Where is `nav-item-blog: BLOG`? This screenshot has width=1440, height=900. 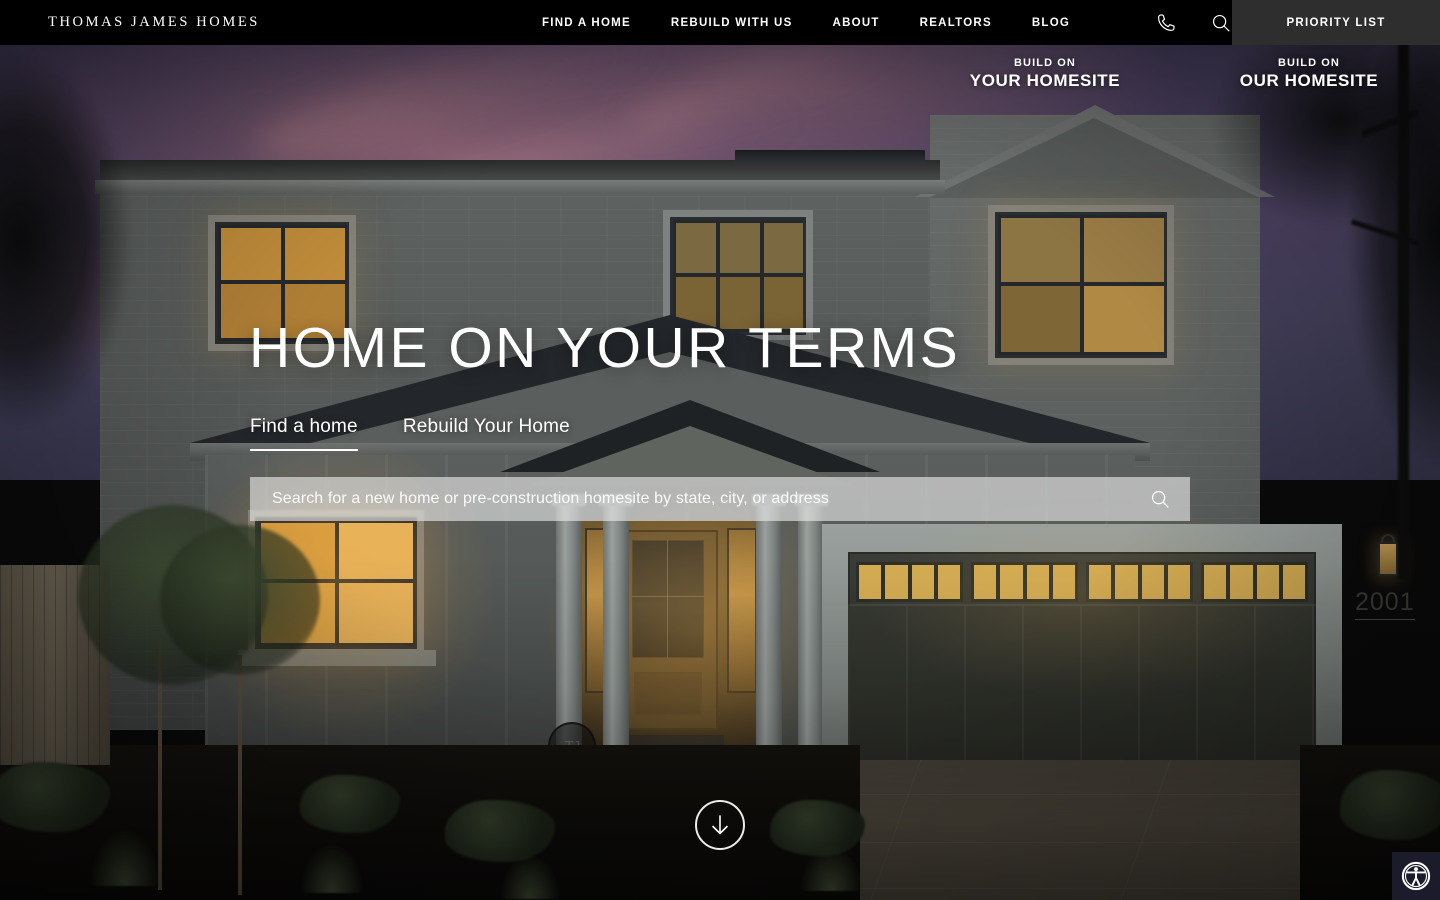
nav-item-blog: BLOG is located at coordinates (1051, 23).